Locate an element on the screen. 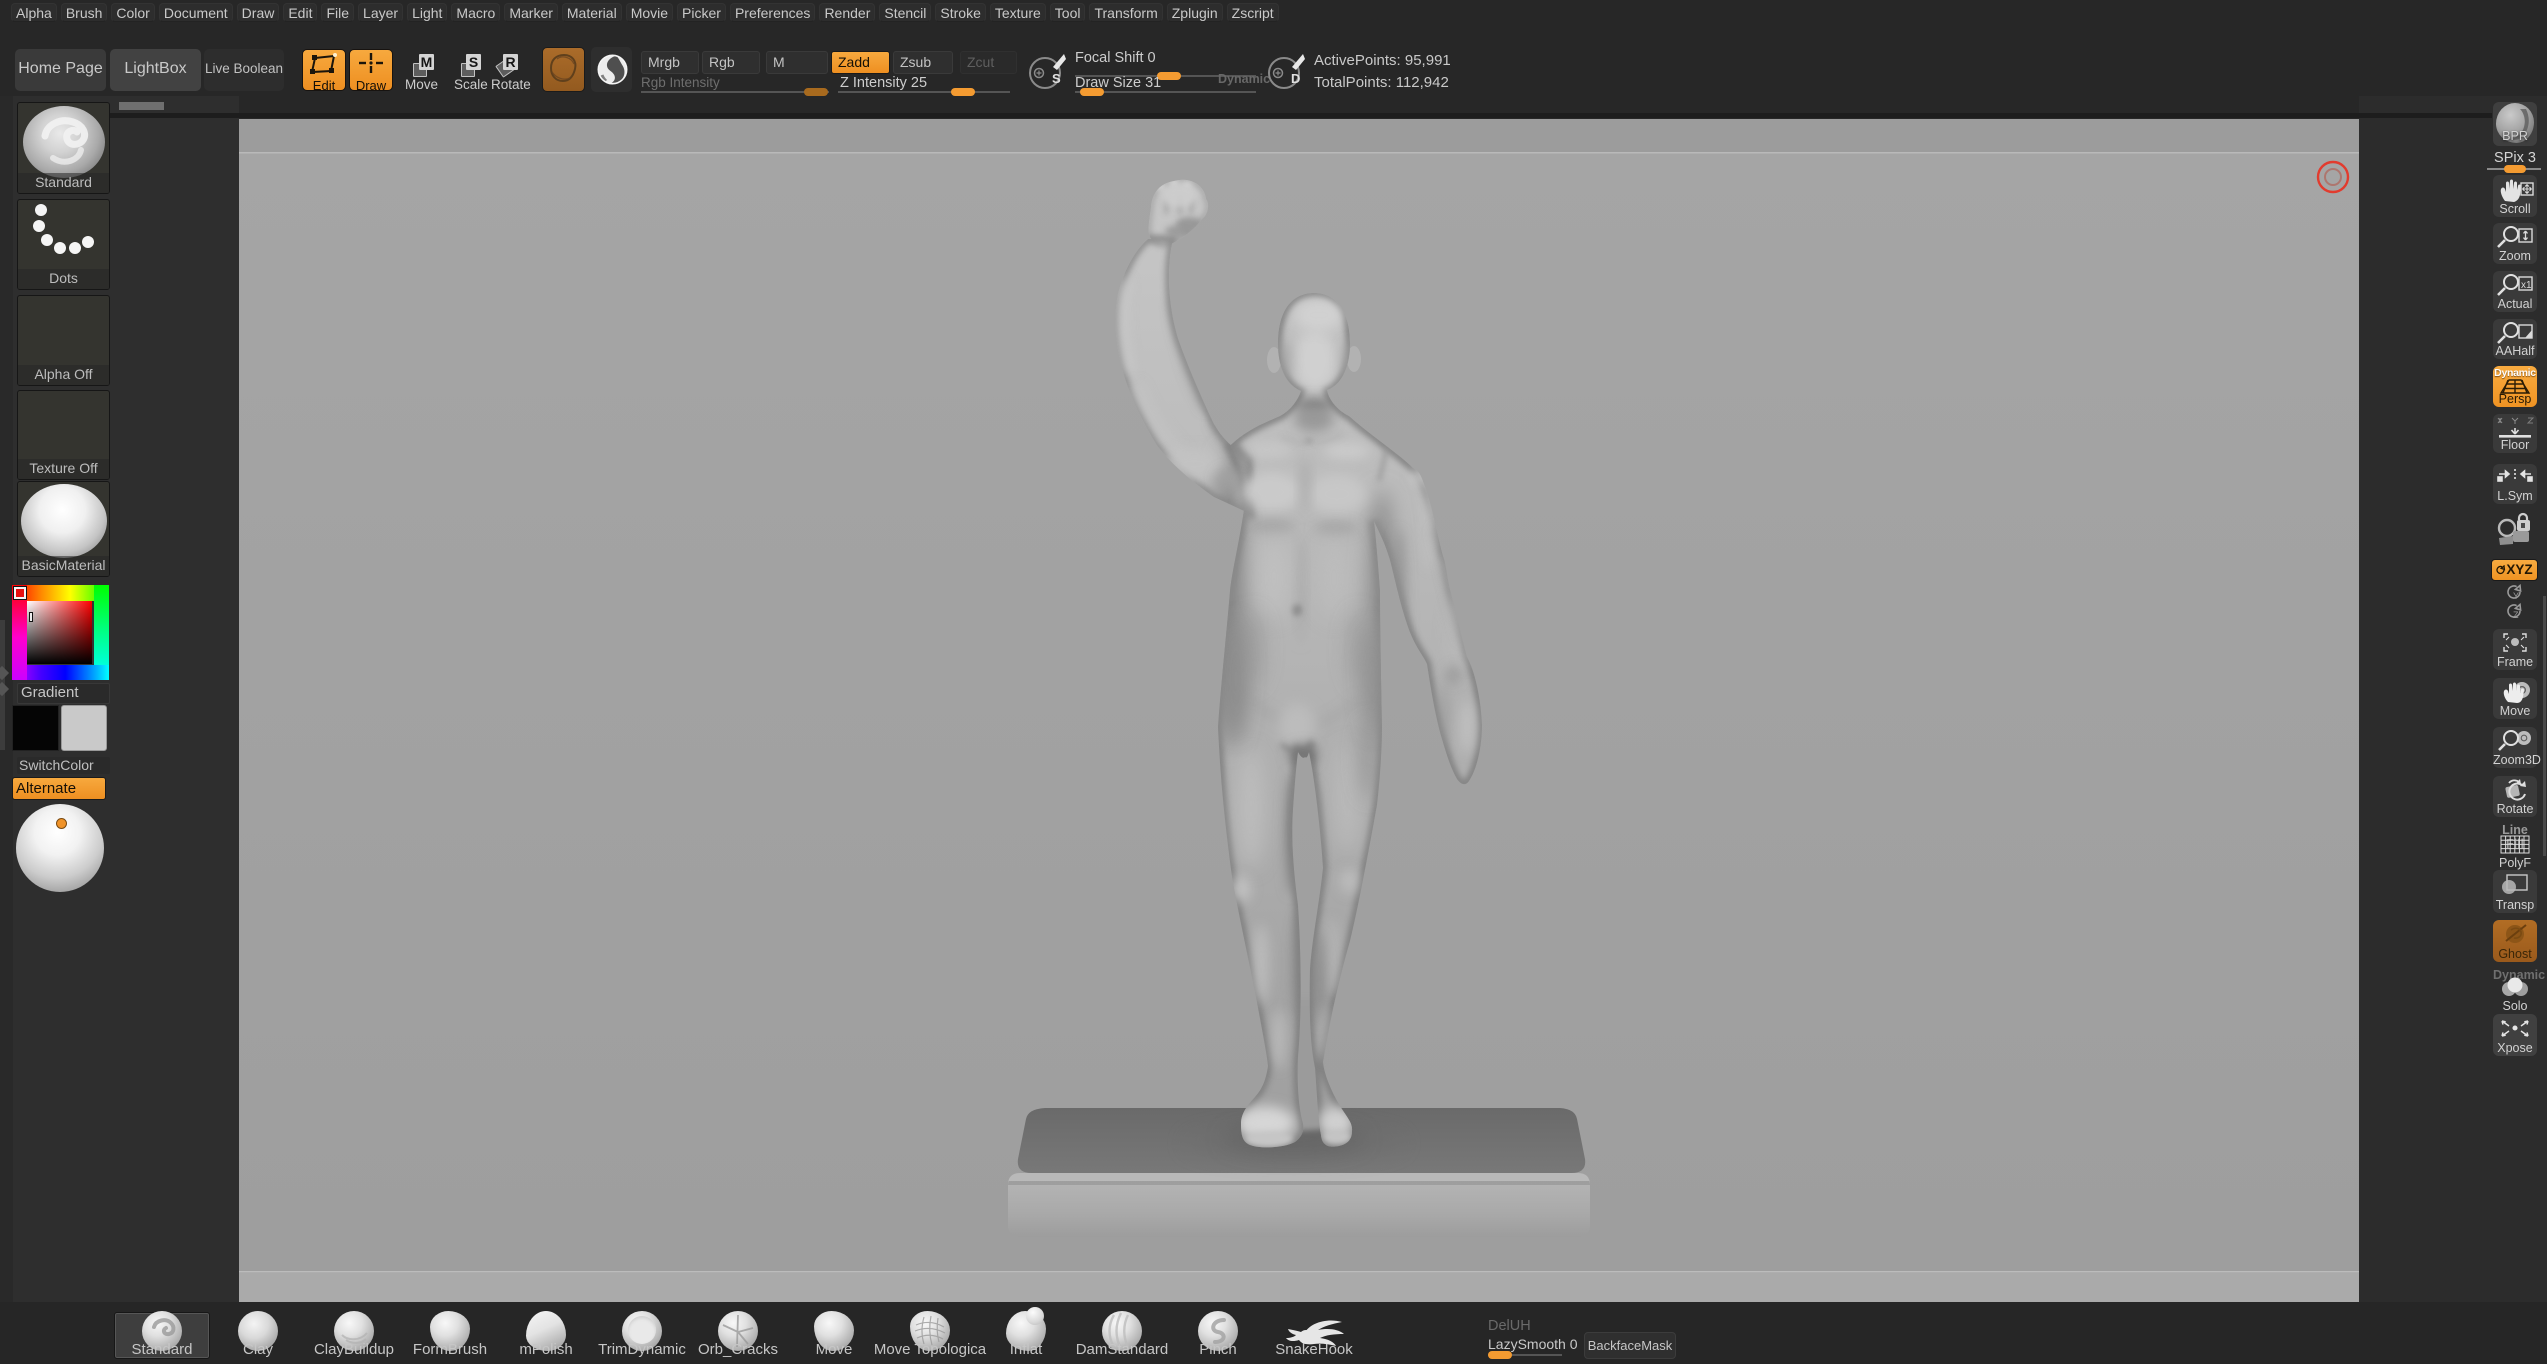  svg-text: Z is located at coordinates (2516, 615).